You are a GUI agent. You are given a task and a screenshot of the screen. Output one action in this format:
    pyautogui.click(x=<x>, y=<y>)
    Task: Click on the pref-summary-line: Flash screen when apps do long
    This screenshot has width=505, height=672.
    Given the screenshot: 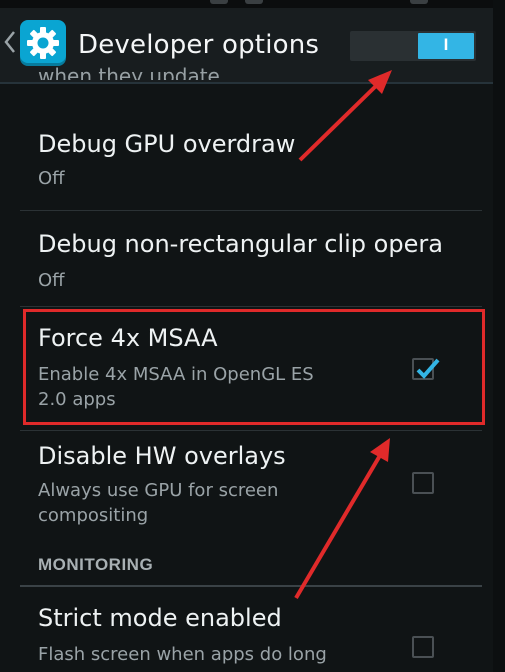 What is the action you would take?
    pyautogui.click(x=182, y=654)
    